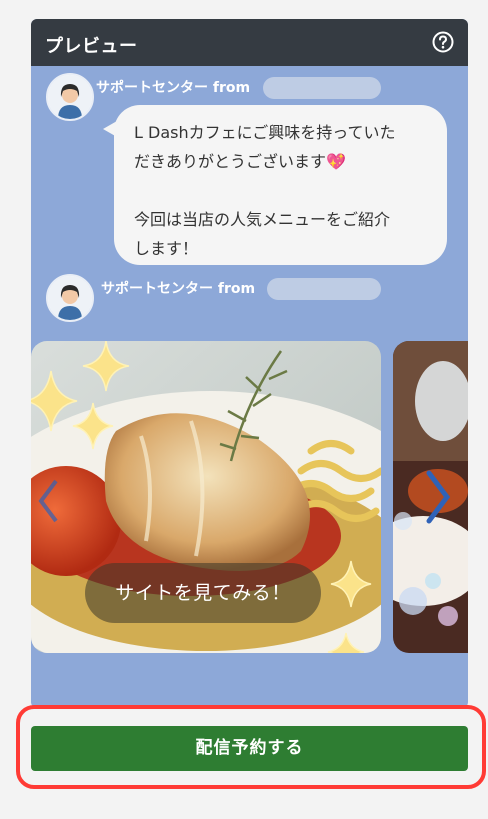  Describe the element at coordinates (249, 42) in the screenshot. I see `preview-header: プレビュー` at that location.